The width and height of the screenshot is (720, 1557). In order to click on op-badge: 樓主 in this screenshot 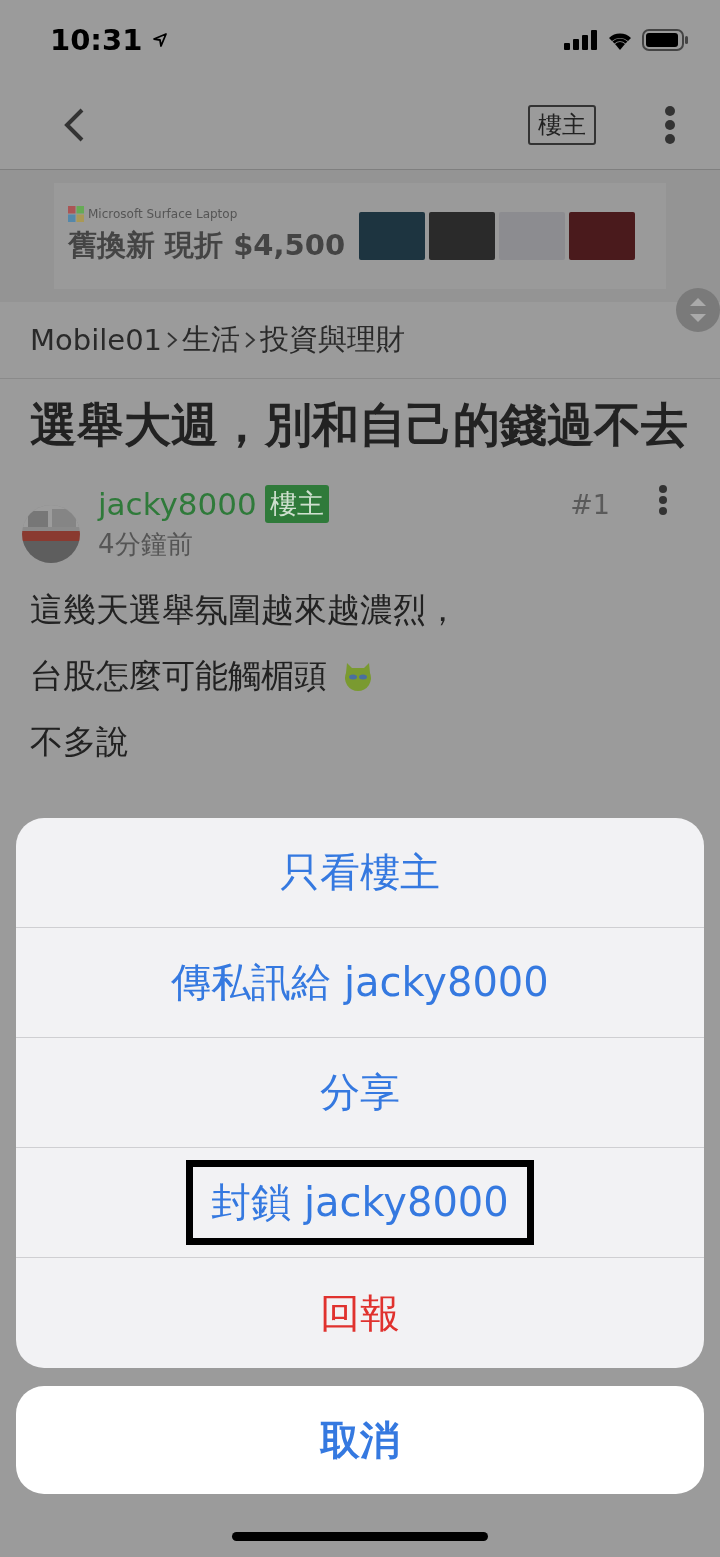, I will do `click(296, 504)`.